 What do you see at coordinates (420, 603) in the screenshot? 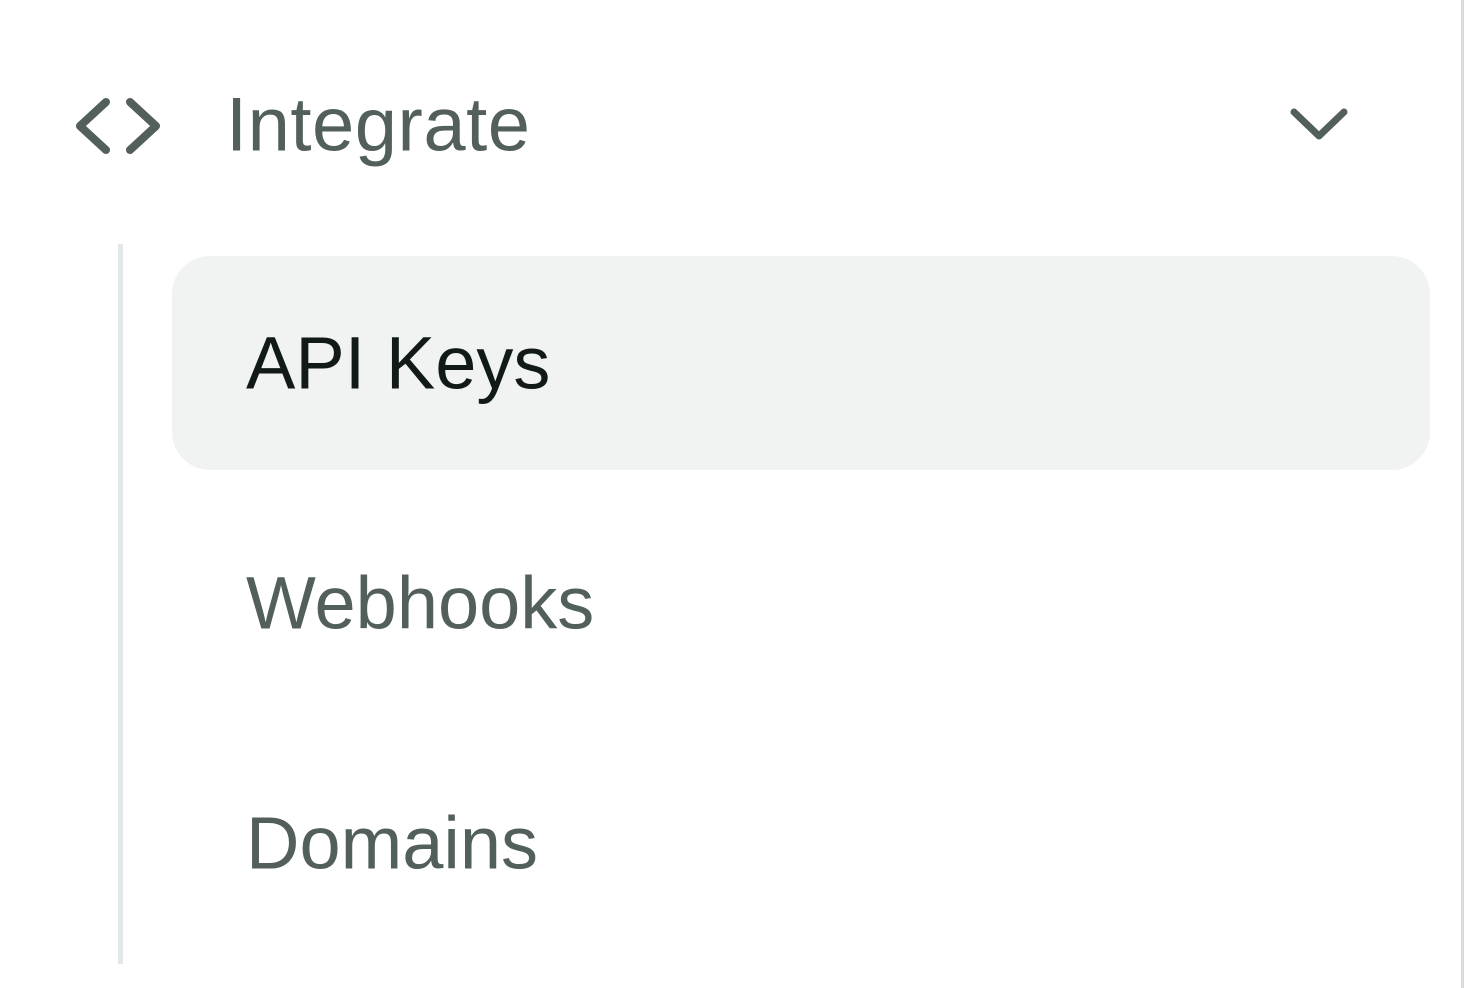
I see `nav-item-label: Webhooks` at bounding box center [420, 603].